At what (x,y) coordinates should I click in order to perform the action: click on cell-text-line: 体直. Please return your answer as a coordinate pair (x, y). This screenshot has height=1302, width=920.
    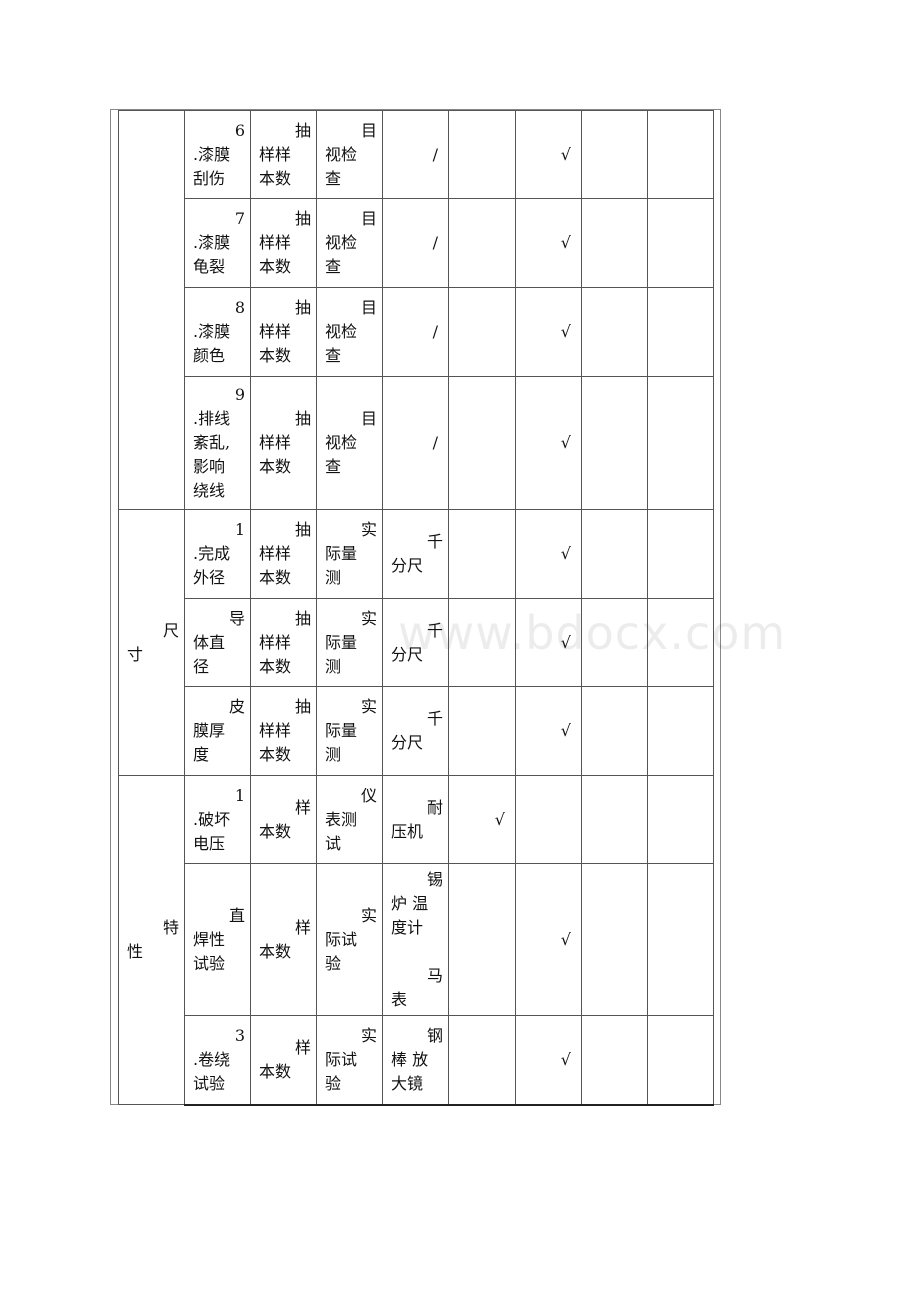
    Looking at the image, I should click on (209, 642).